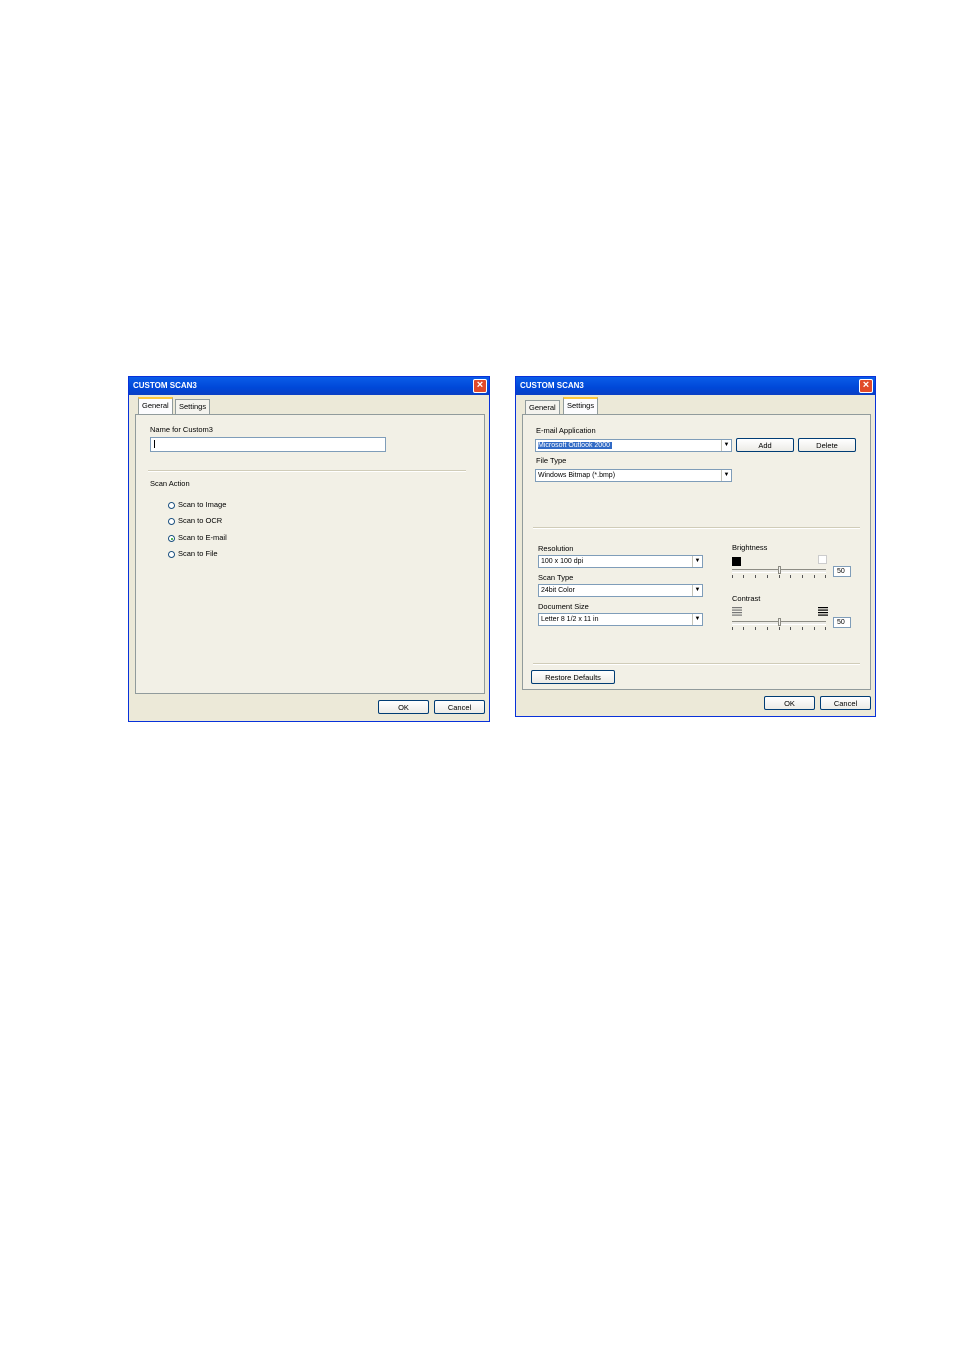 The image size is (954, 1352). I want to click on brightness-label: Brightness, so click(750, 547).